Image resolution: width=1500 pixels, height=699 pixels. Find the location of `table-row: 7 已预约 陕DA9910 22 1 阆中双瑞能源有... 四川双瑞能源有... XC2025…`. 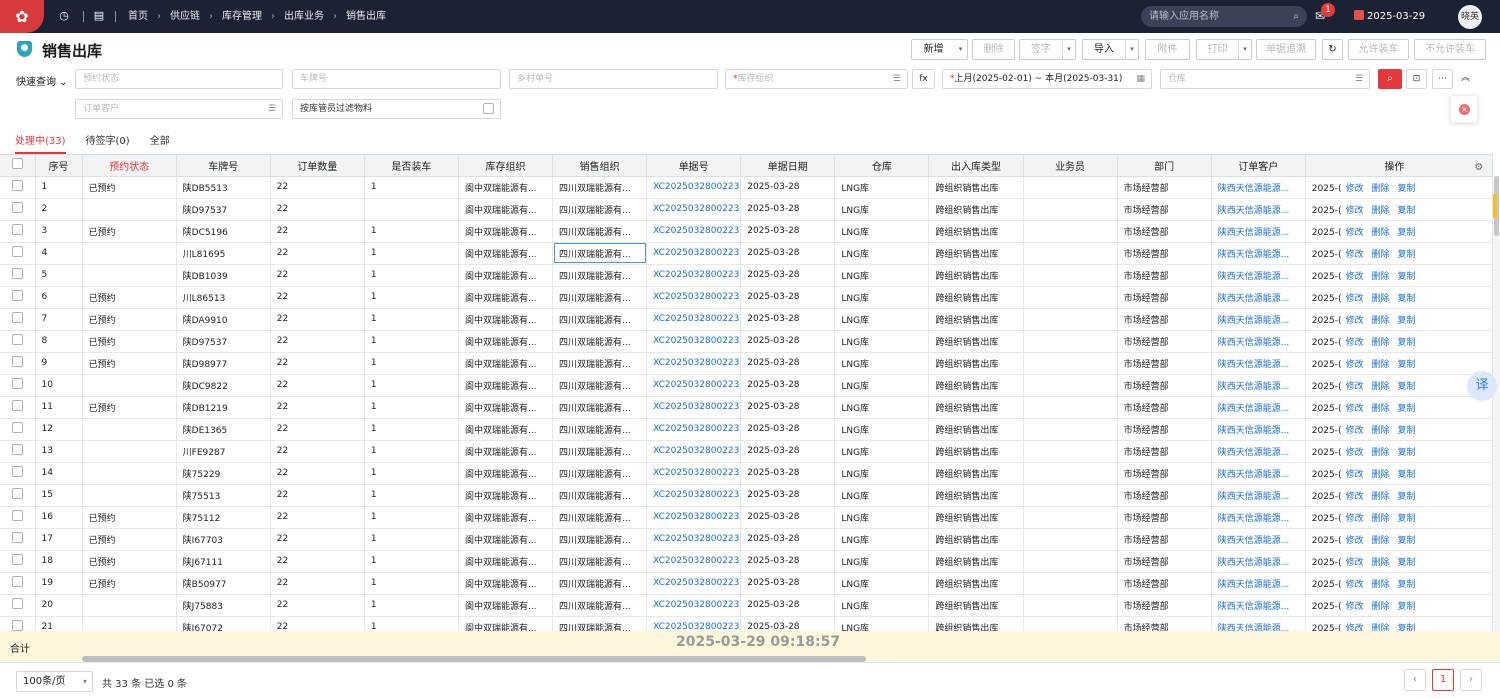

table-row: 7 已预约 陕DA9910 22 1 阆中双瑞能源有... 四川双瑞能源有... XC2025… is located at coordinates (746, 319).